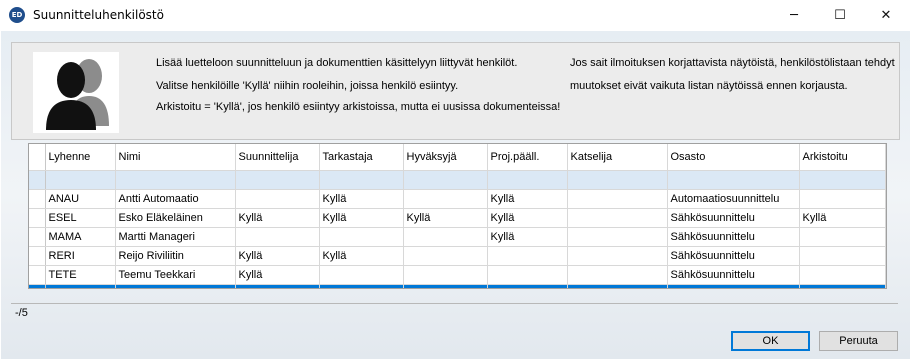 The image size is (911, 360). What do you see at coordinates (858, 341) in the screenshot?
I see `cancel-button: Peruuta` at bounding box center [858, 341].